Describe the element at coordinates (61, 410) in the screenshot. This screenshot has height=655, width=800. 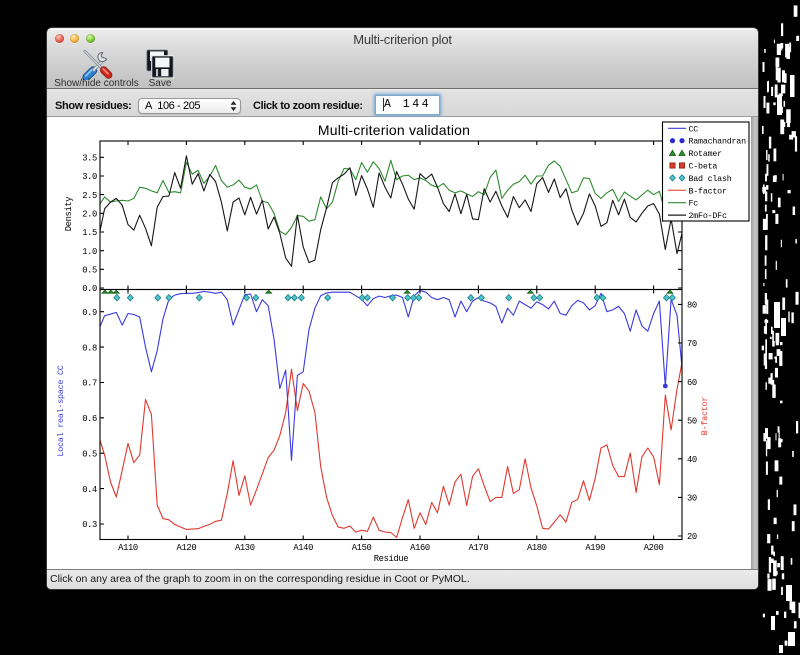
I see `svg-text: Local real-space CC` at that location.